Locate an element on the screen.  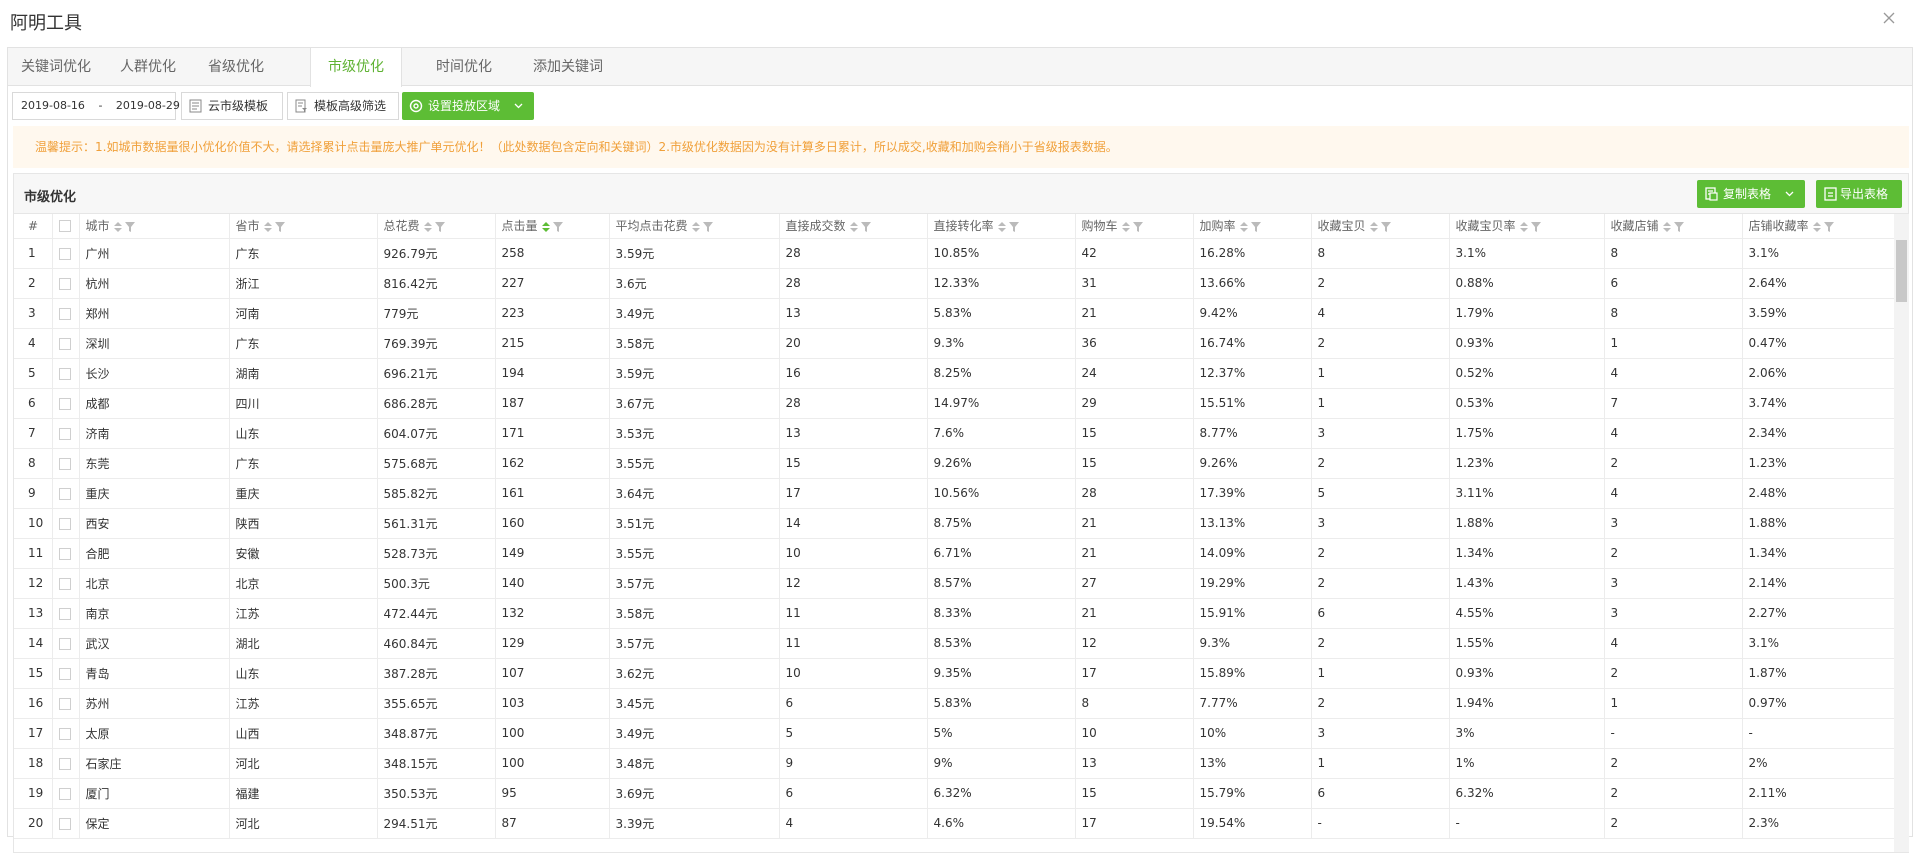
vertical-scrollbar is located at coordinates (1901, 533).